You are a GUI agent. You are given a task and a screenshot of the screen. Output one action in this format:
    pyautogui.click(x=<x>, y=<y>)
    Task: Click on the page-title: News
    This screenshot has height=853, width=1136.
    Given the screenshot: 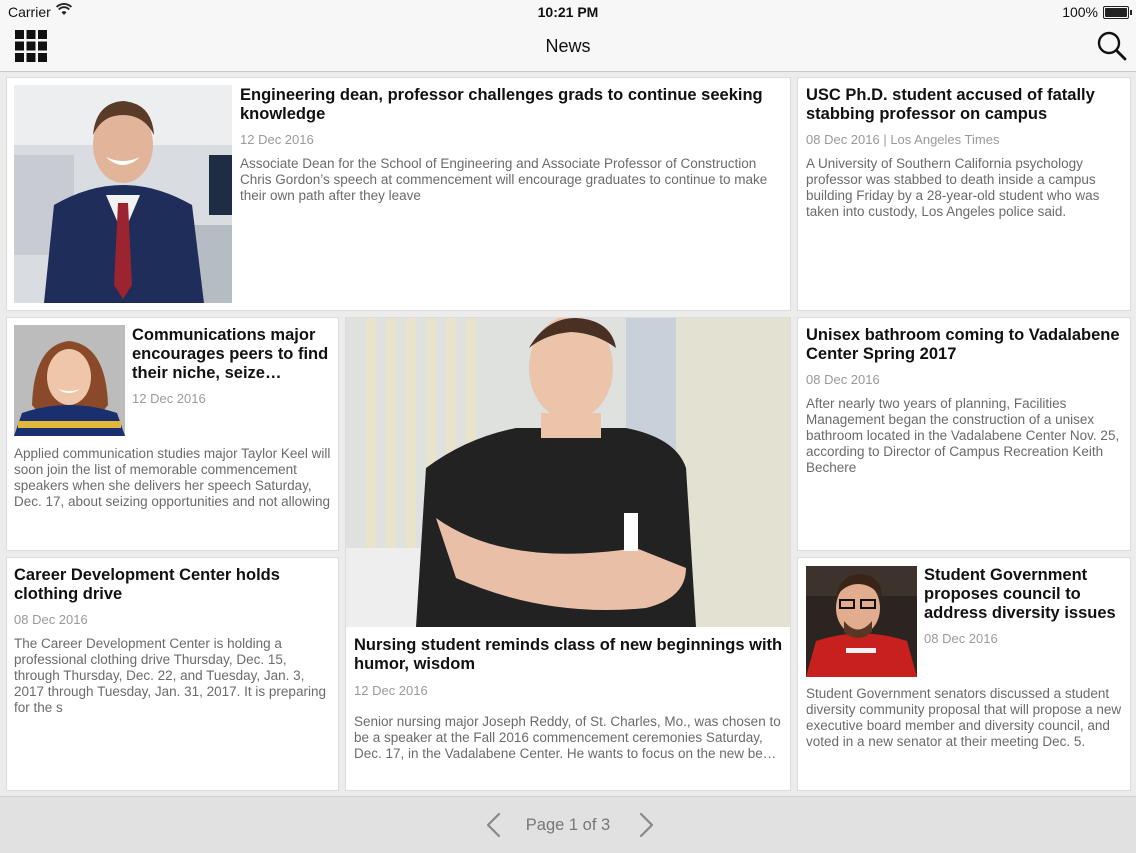 What is the action you would take?
    pyautogui.click(x=568, y=46)
    